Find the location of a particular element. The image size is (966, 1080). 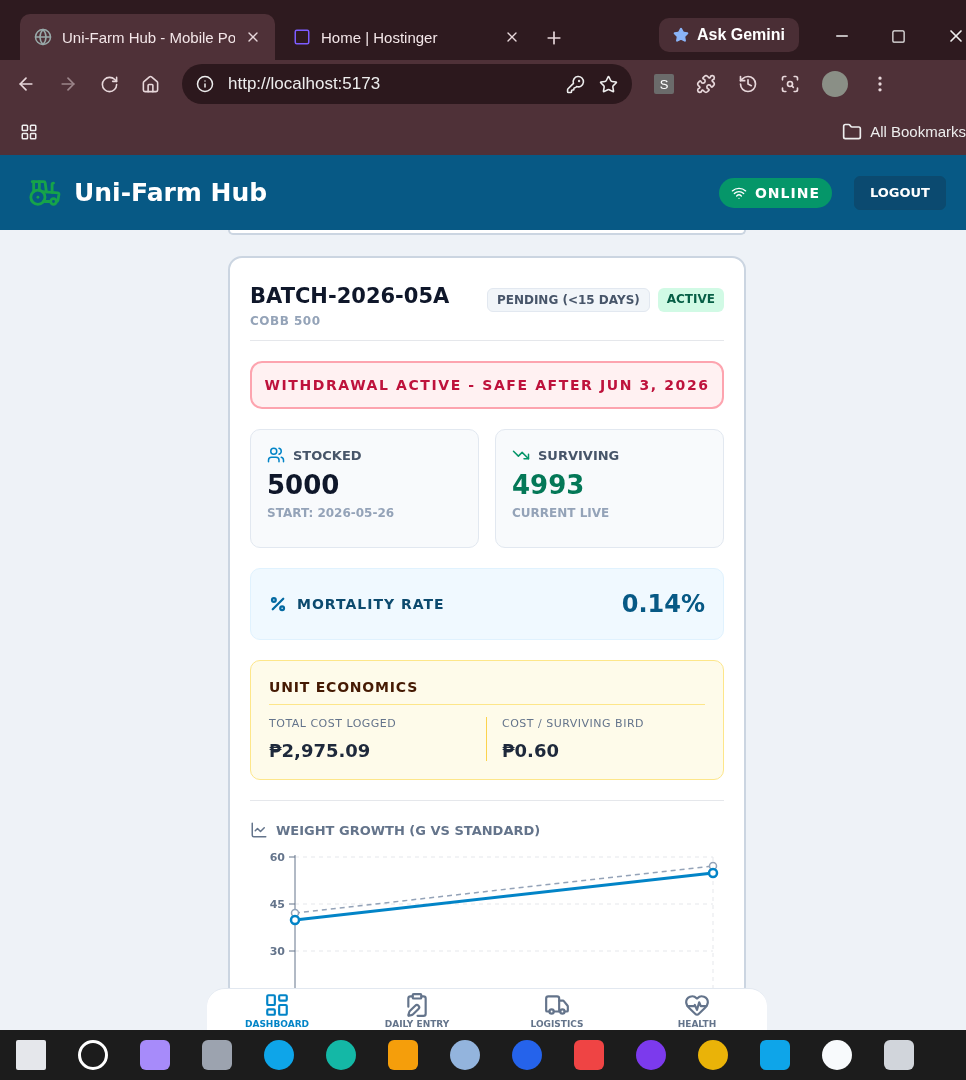

users-icon is located at coordinates (276, 455).